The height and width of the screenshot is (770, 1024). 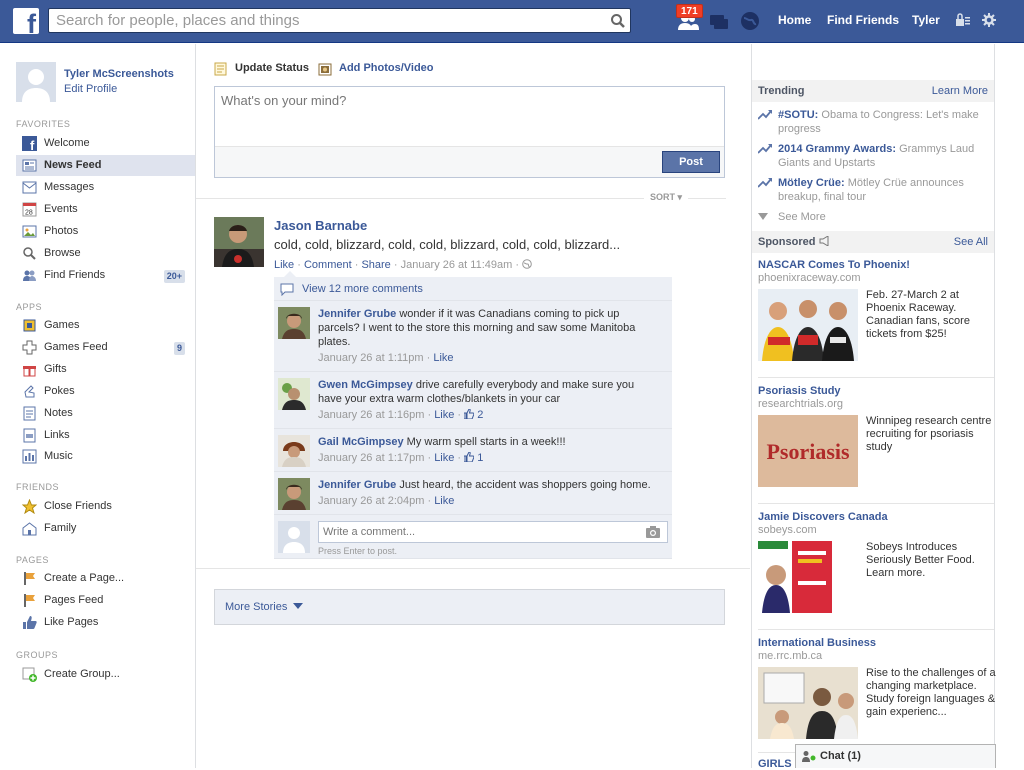 What do you see at coordinates (90, 89) in the screenshot?
I see `edit-profile-link: Edit Profile` at bounding box center [90, 89].